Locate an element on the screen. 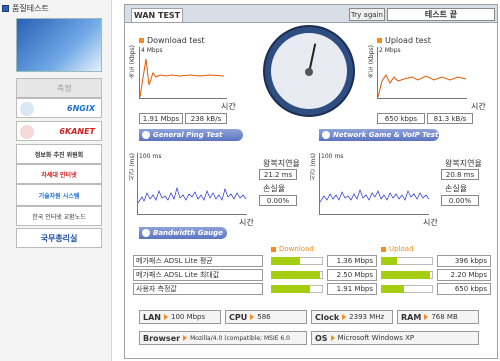  tab-wan-test: WAN TEST is located at coordinates (157, 15).